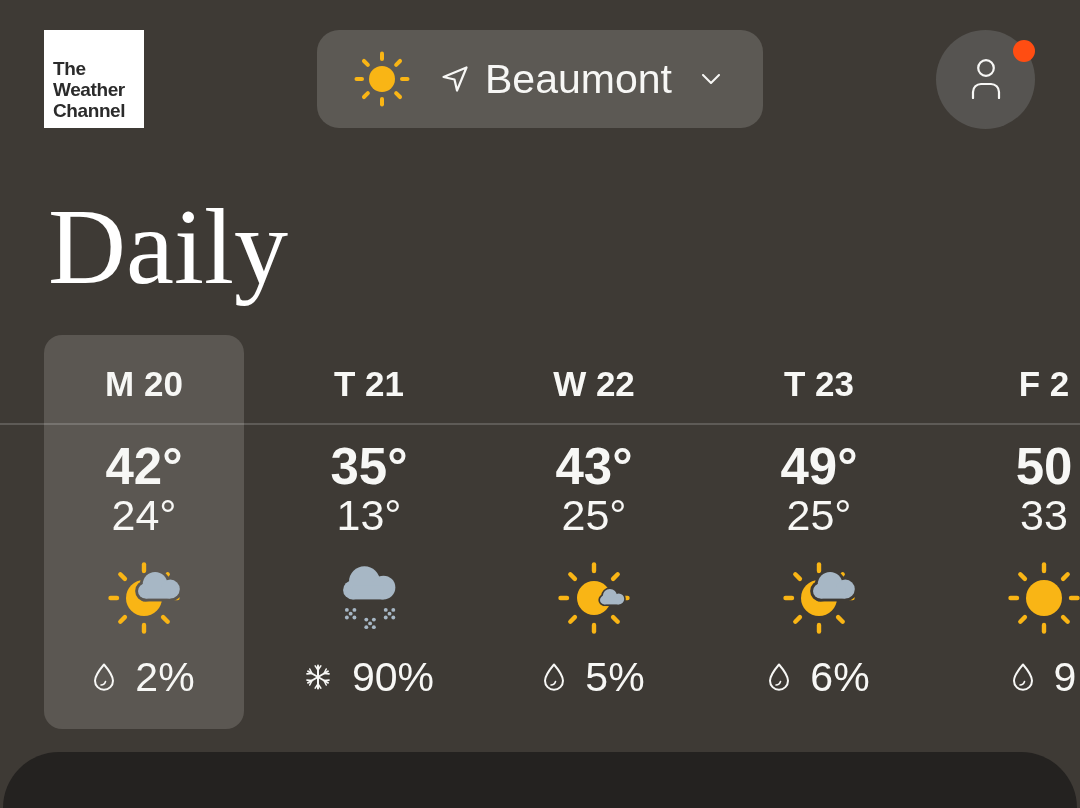 This screenshot has width=1080, height=808. I want to click on day-date: M 20, so click(144, 384).